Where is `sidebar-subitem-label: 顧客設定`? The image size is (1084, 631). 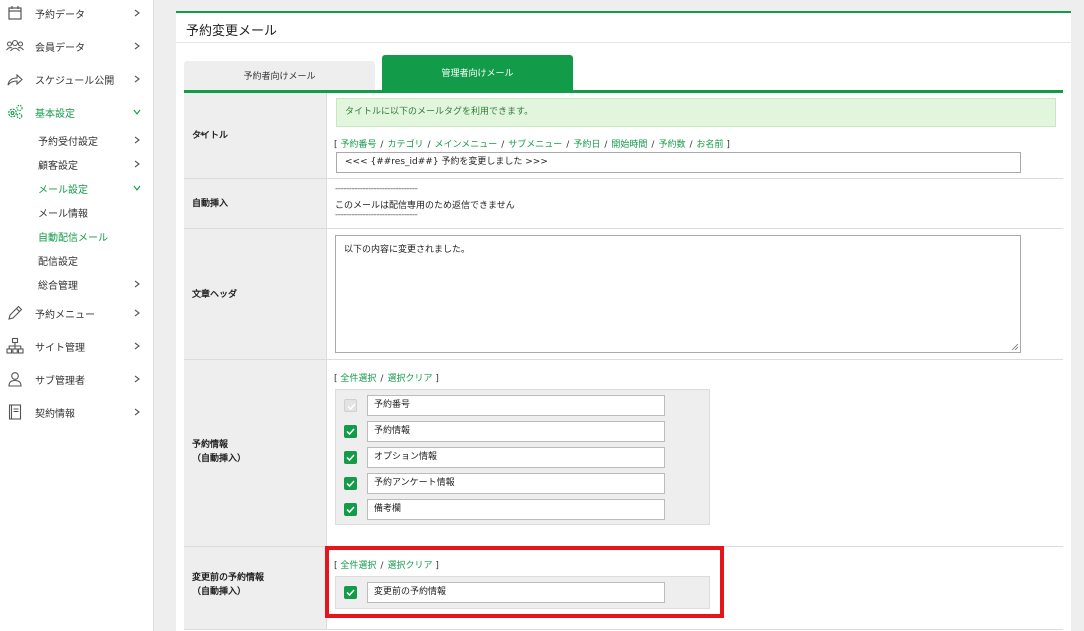
sidebar-subitem-label: 顧客設定 is located at coordinates (58, 166).